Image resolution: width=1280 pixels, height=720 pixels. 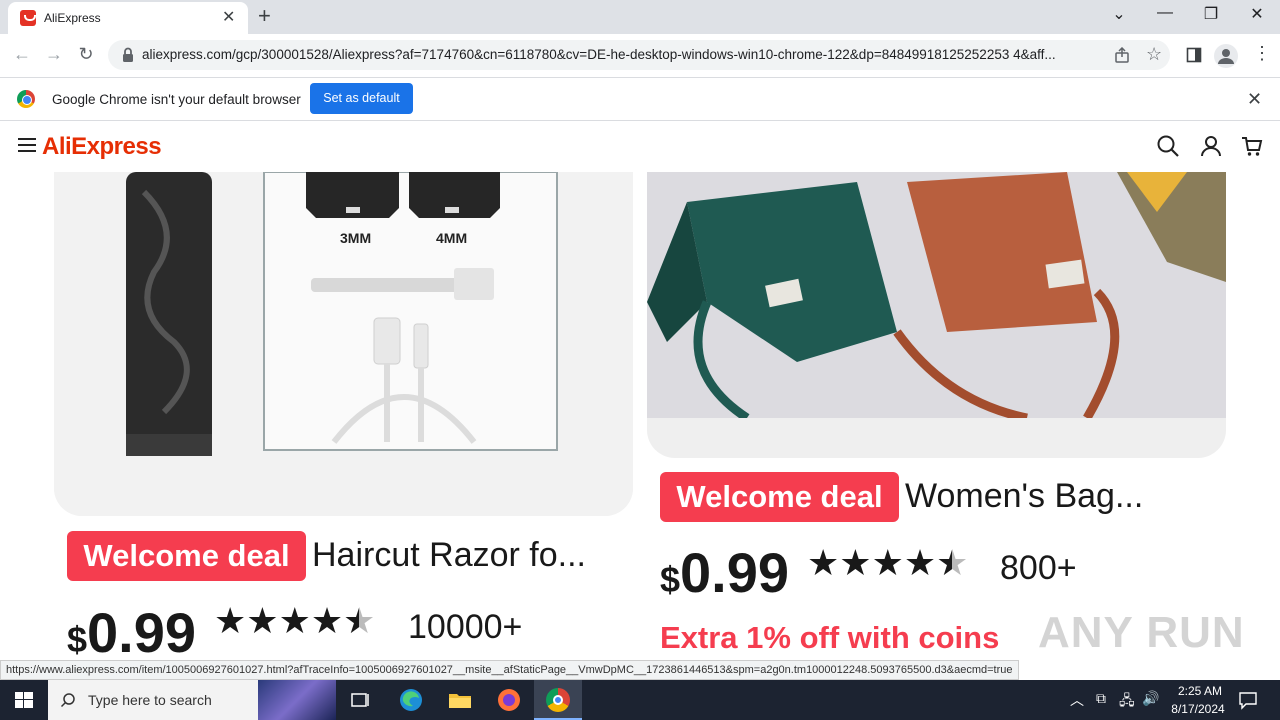 I want to click on chrome-icon, so click(x=558, y=700).